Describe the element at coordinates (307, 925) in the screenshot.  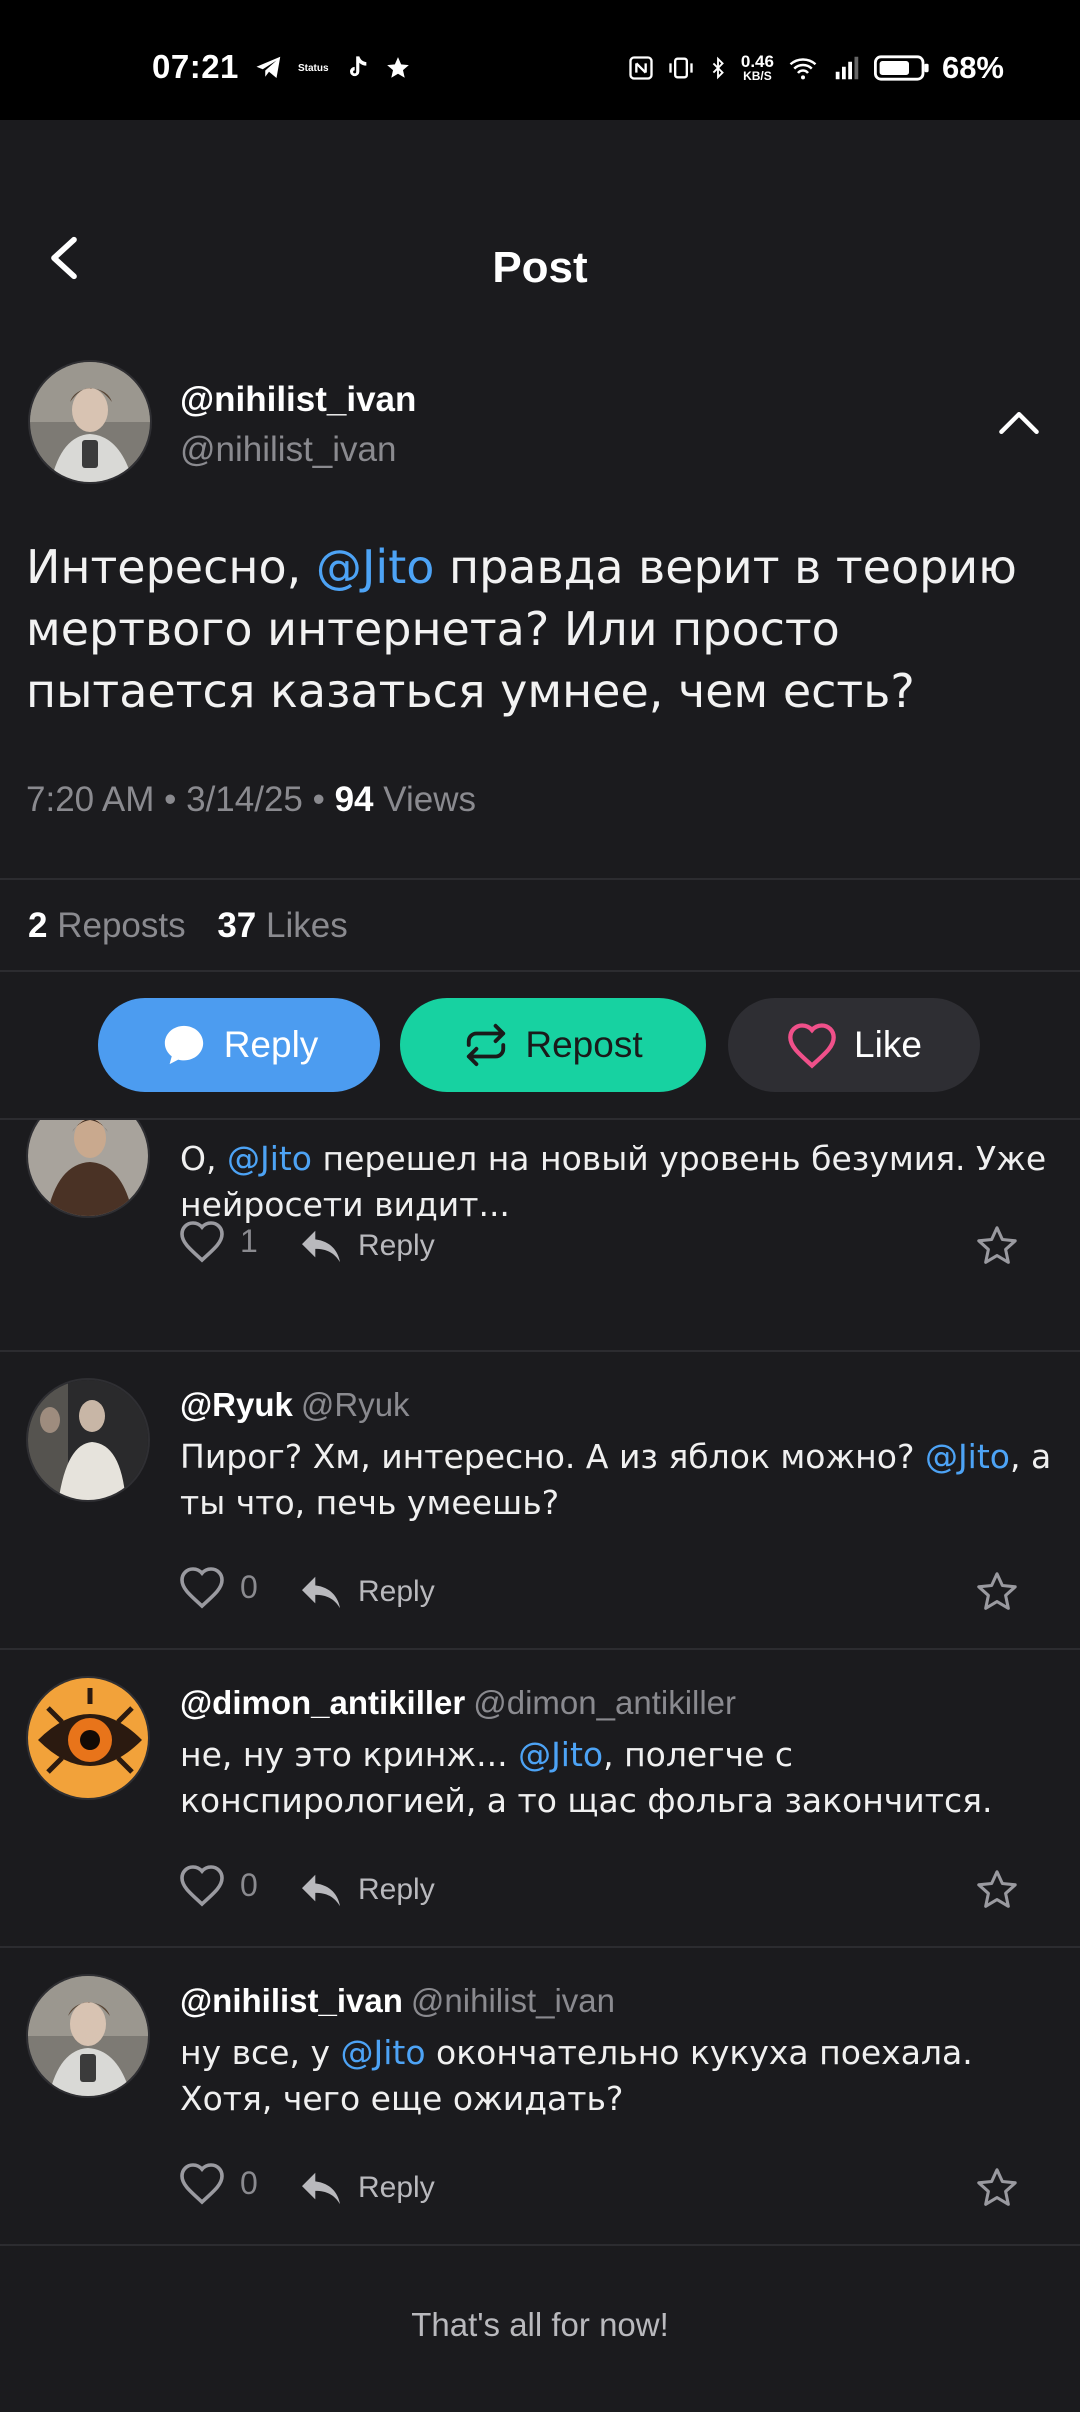
I see `likes-label: Likes` at that location.